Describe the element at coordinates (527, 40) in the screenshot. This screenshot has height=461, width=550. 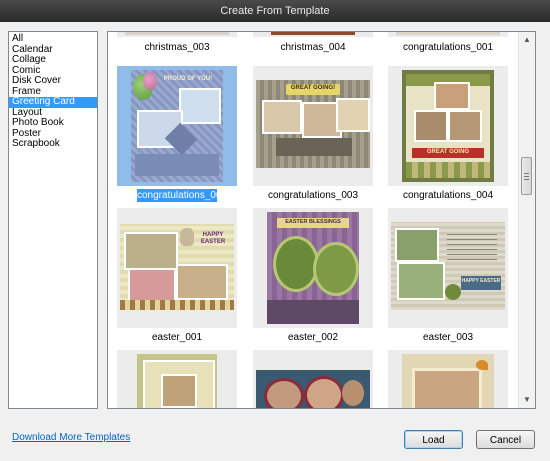
I see `scroll-up-arrow-icon: ▲` at that location.